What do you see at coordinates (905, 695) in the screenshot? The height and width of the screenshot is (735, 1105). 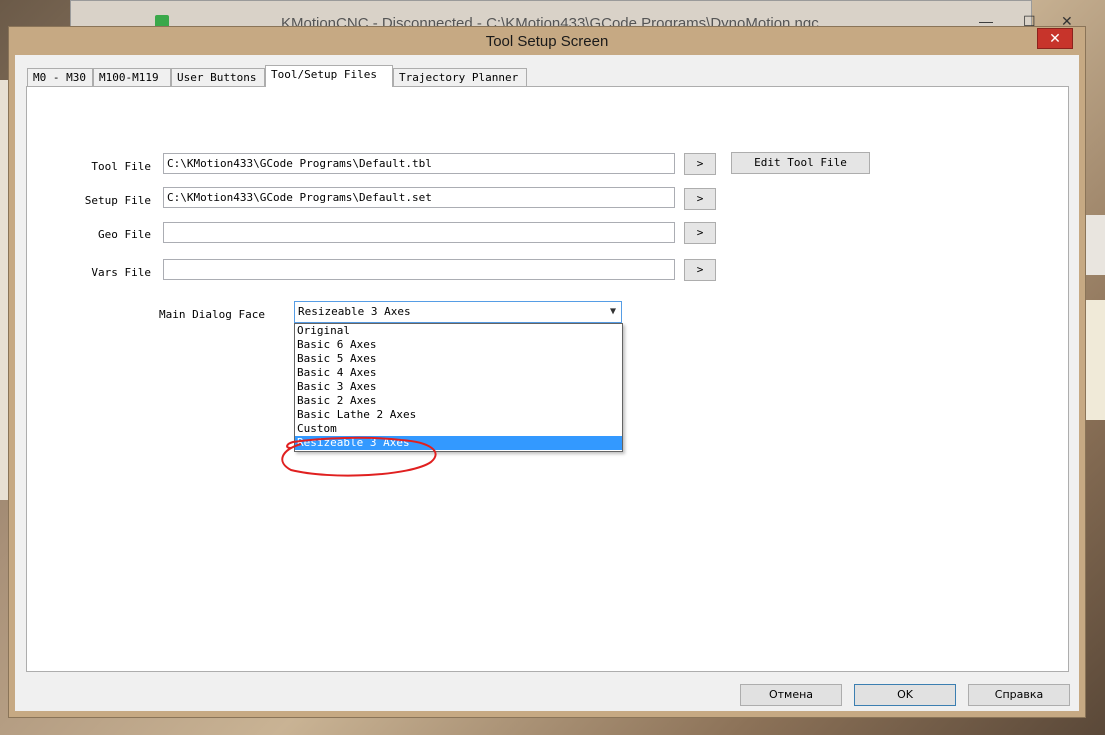 I see `ok-button: OK` at bounding box center [905, 695].